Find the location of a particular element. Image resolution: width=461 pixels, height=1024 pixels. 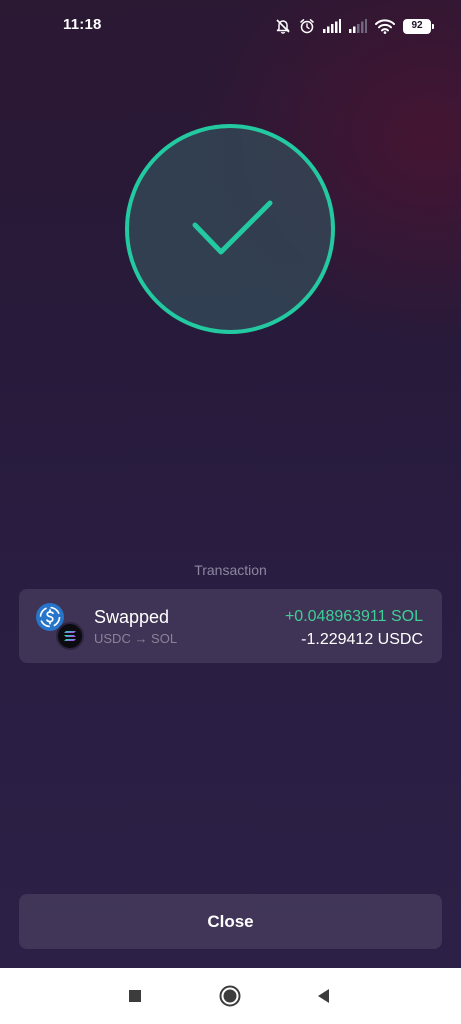

recents-icon is located at coordinates (135, 996).